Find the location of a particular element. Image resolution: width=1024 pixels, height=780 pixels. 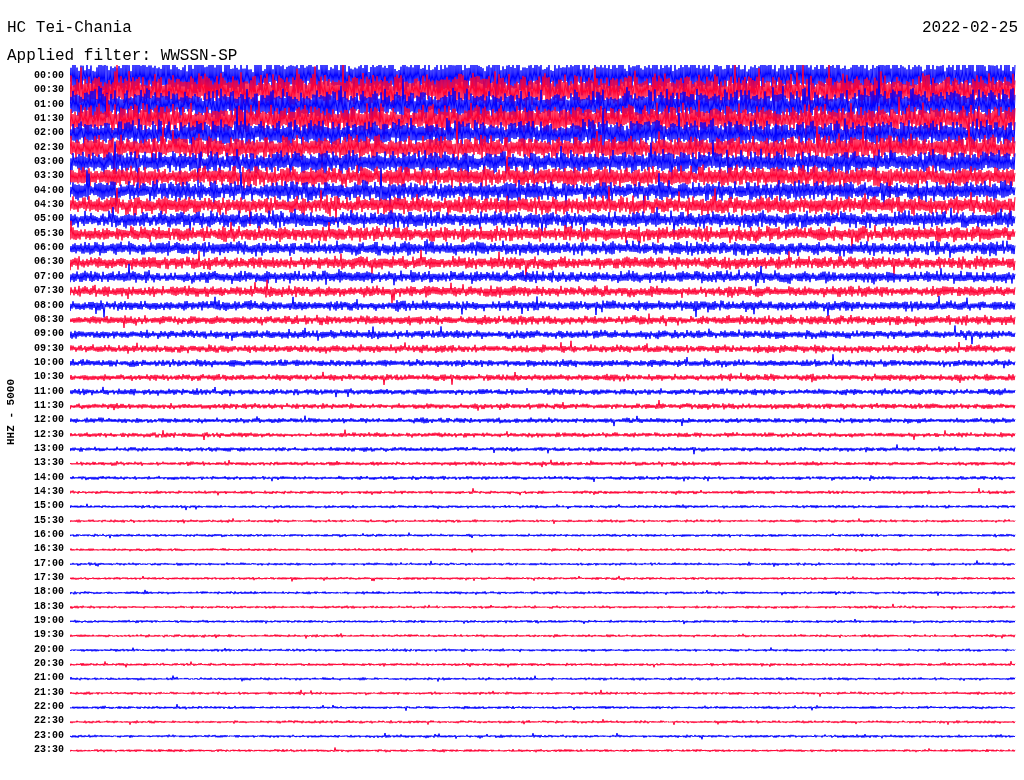

time-label: 01:30 is located at coordinates (48, 119).